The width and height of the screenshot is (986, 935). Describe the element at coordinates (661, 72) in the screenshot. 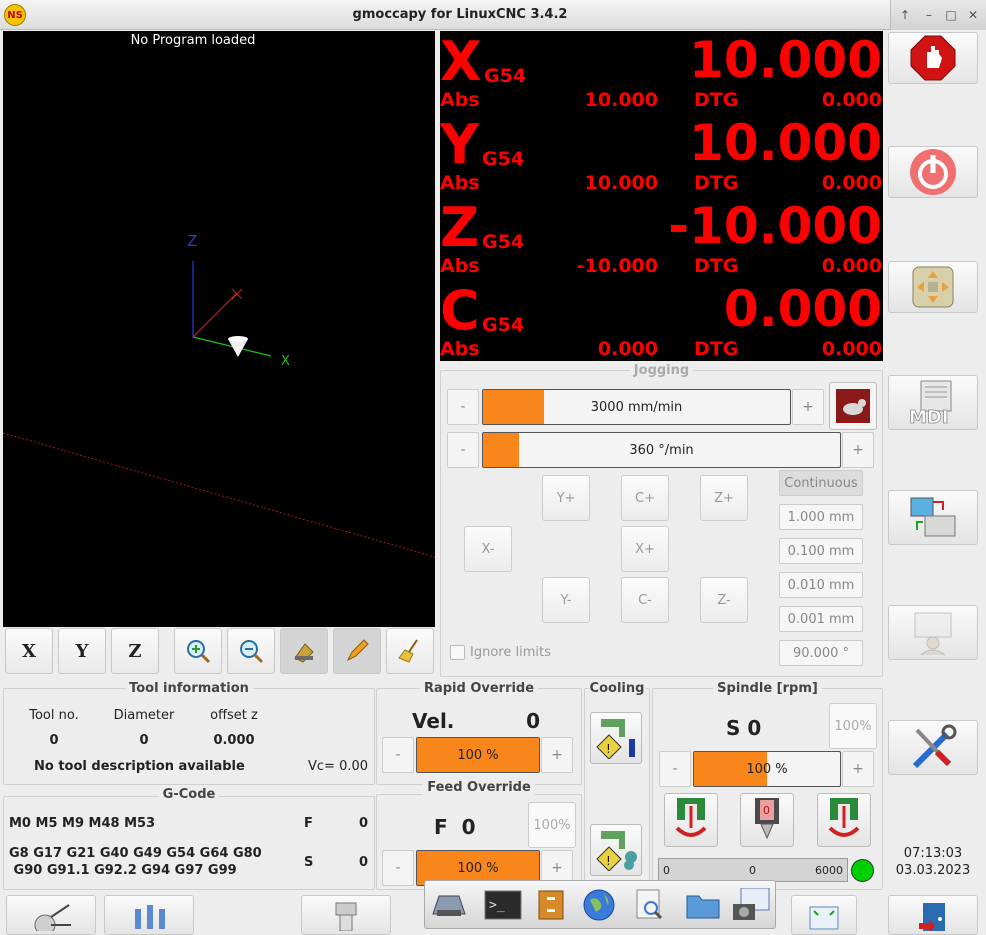

I see `dro-axis-x: X G54 10.000 Abs 10.000 DTG 0.000` at that location.